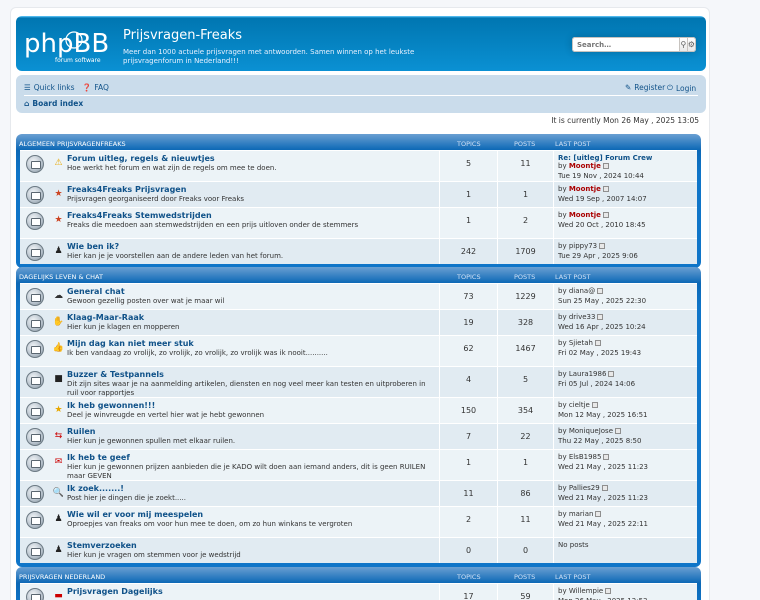 The image size is (760, 600). Describe the element at coordinates (603, 498) in the screenshot. I see `last-post-date: Wed 21 May , 2025 11:23` at that location.